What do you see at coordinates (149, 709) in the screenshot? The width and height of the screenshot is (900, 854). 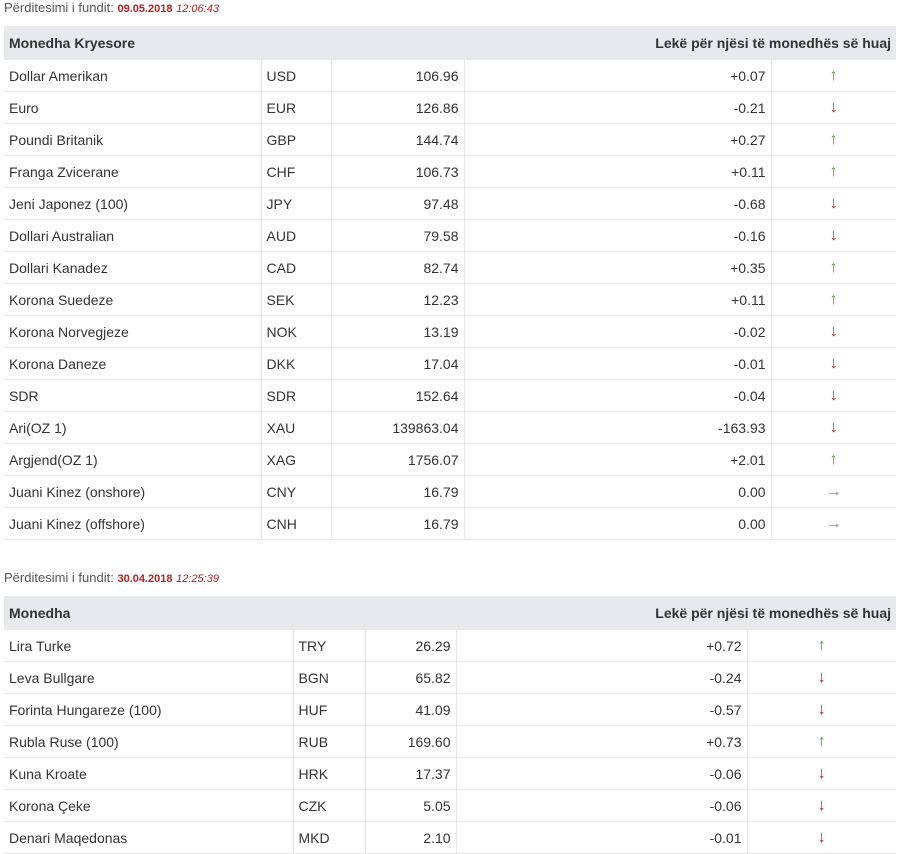 I see `currency-name: Forinta Hungareze (100)` at bounding box center [149, 709].